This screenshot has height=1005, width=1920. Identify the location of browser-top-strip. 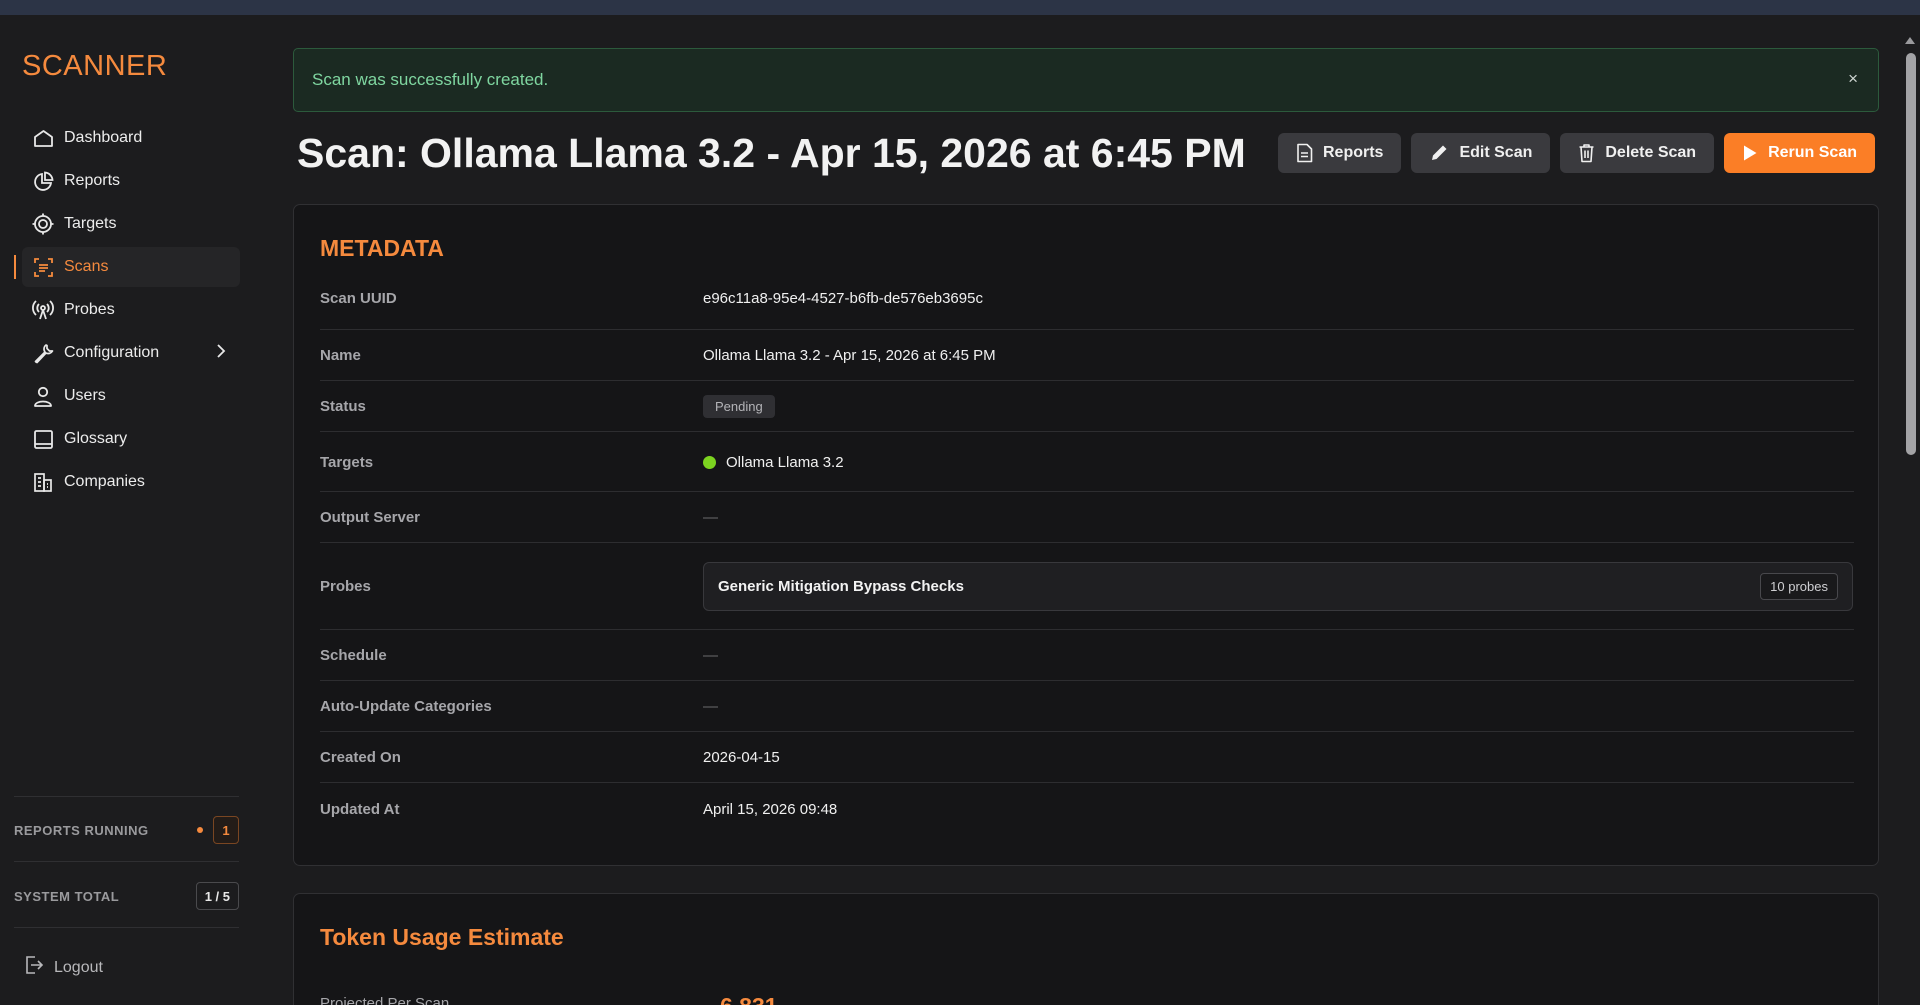
(960, 7).